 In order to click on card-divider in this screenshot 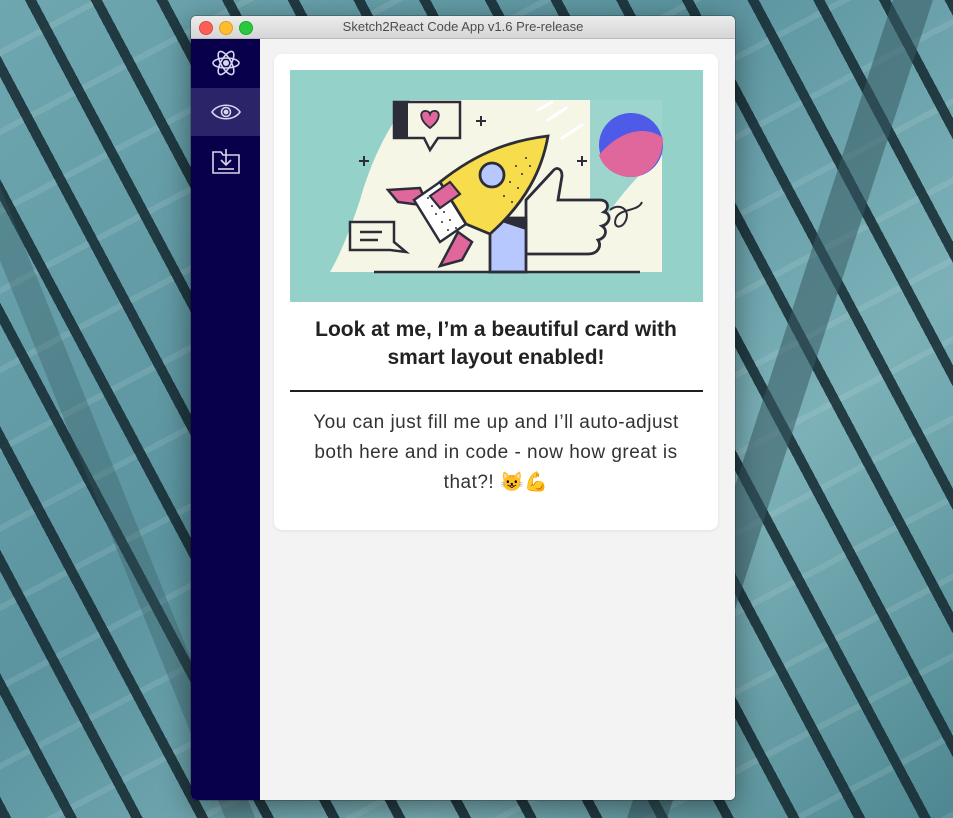, I will do `click(496, 391)`.